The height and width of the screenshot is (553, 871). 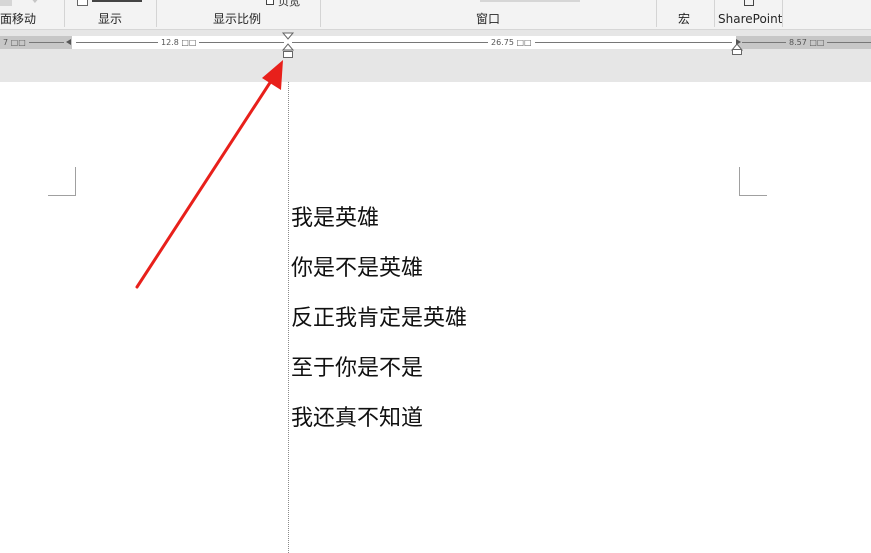 I want to click on ribbon-item-partial-bar, so click(x=117, y=1).